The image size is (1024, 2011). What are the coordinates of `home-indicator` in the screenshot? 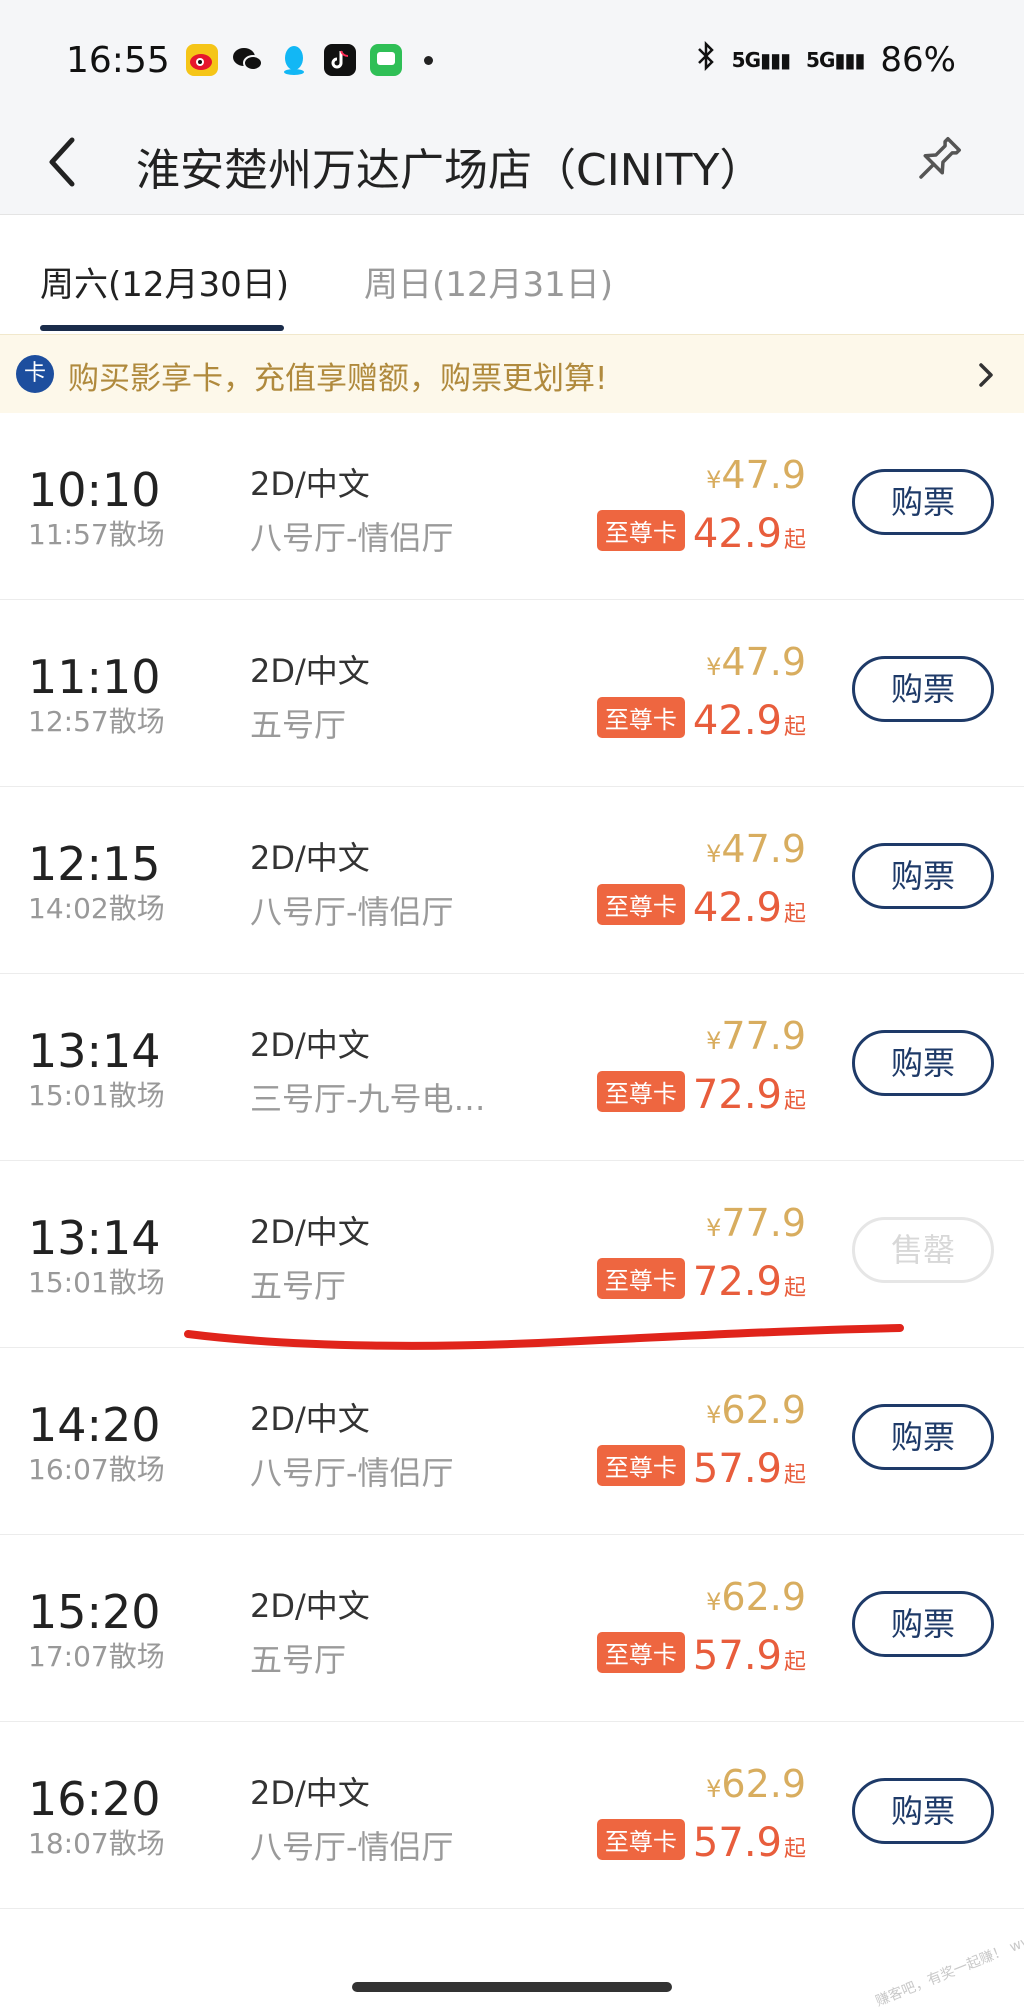 It's located at (512, 1987).